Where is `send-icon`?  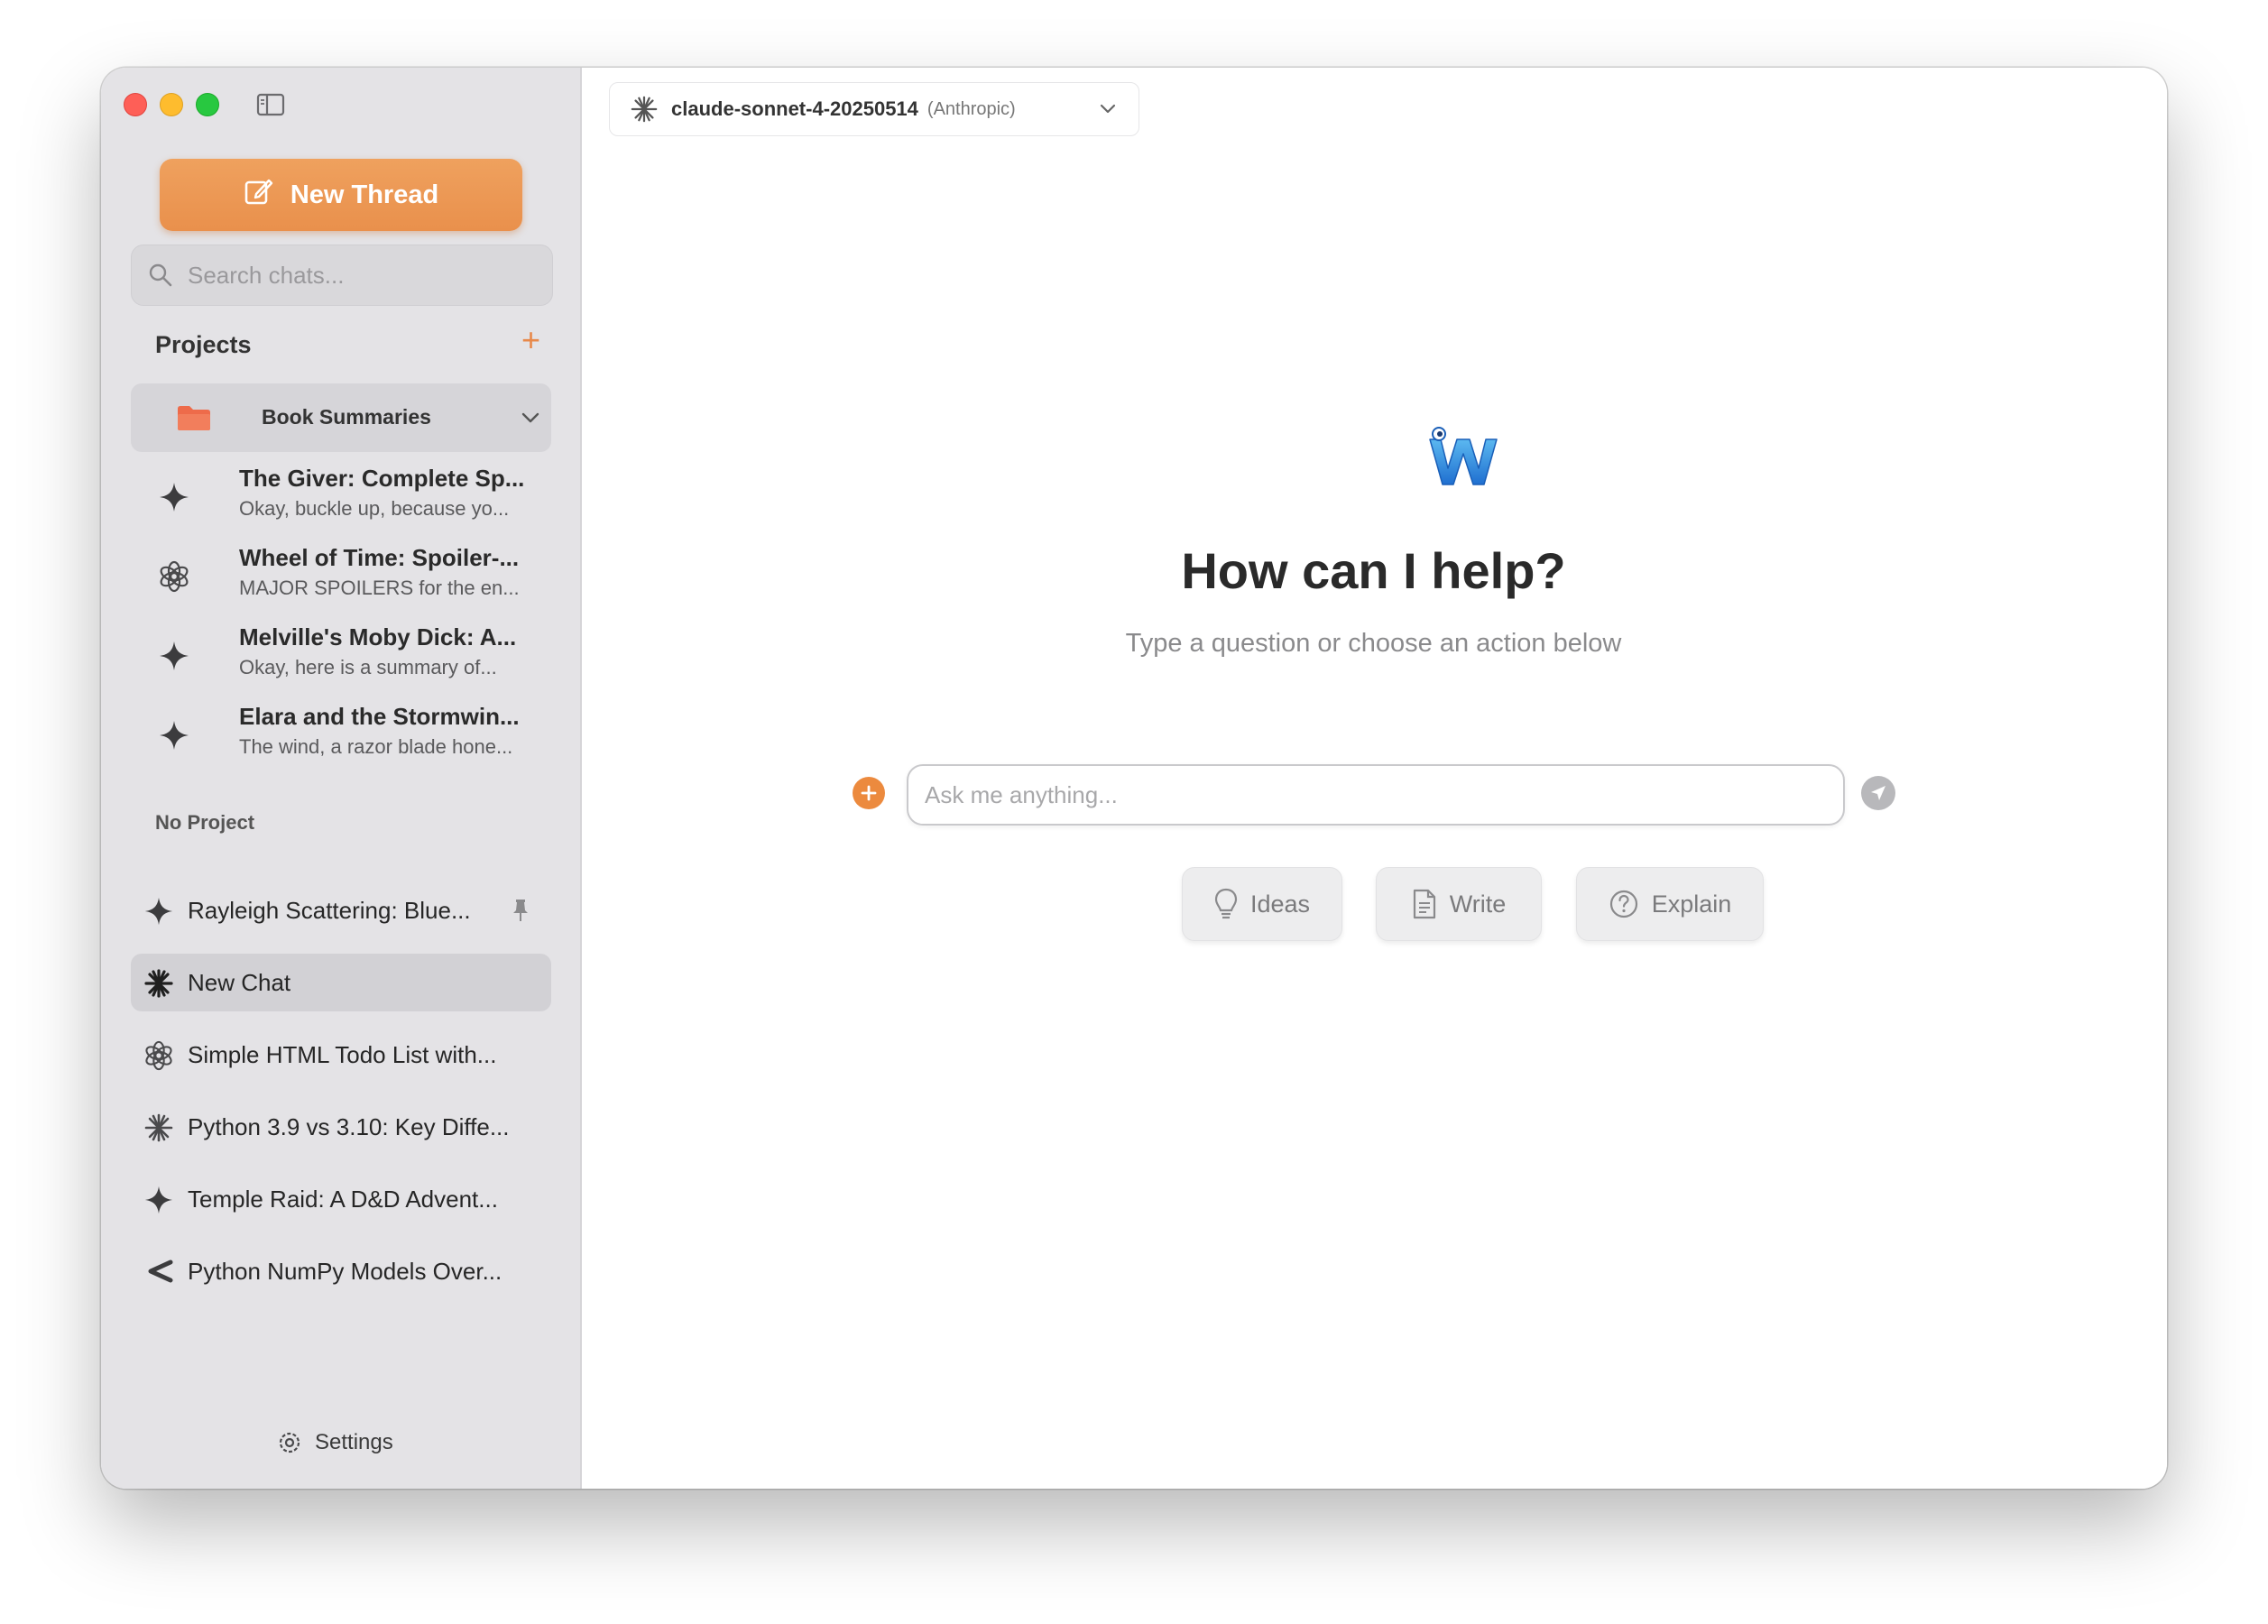 send-icon is located at coordinates (1878, 793).